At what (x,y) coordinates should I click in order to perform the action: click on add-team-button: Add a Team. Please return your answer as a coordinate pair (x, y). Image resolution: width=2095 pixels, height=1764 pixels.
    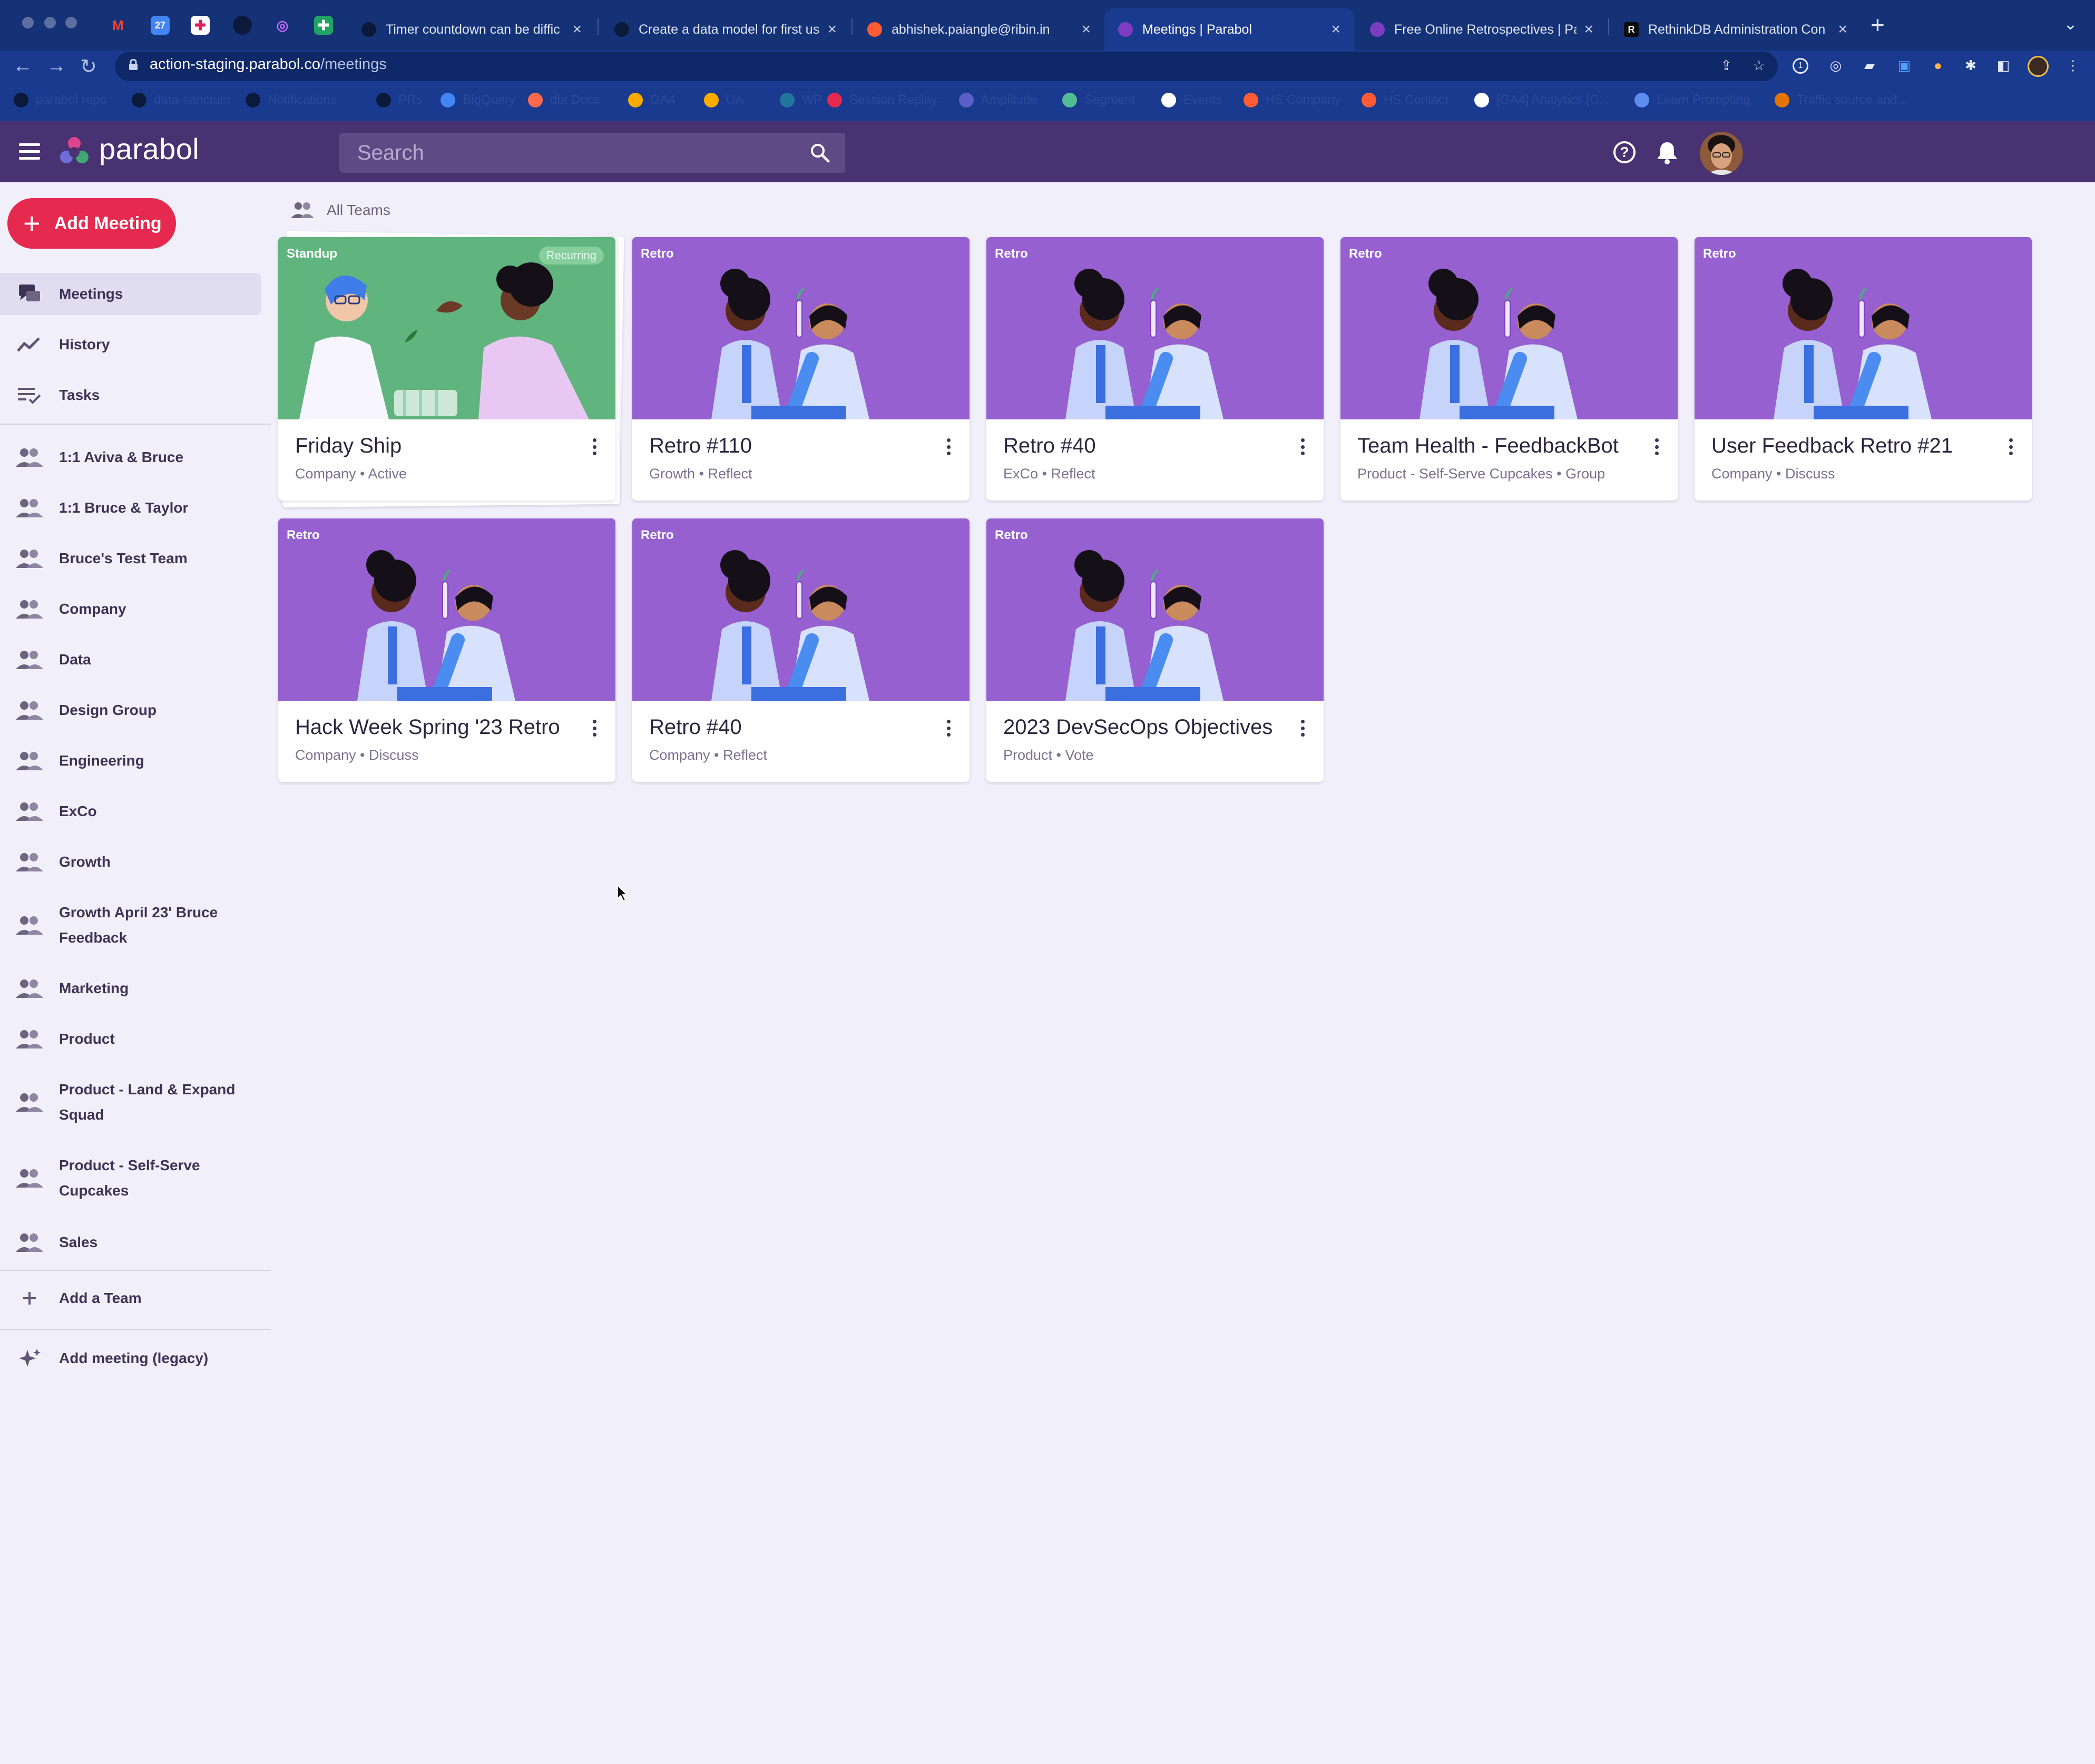
    Looking at the image, I should click on (130, 1298).